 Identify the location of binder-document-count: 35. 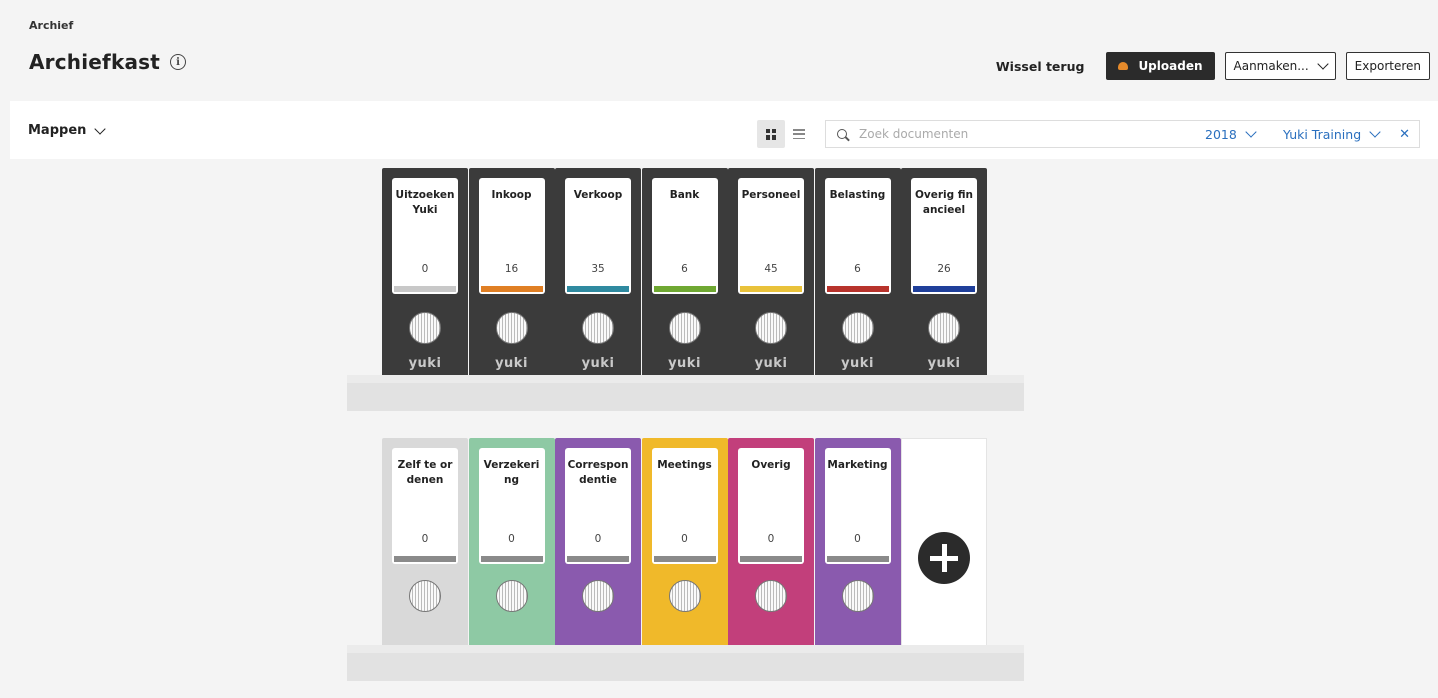
(598, 269).